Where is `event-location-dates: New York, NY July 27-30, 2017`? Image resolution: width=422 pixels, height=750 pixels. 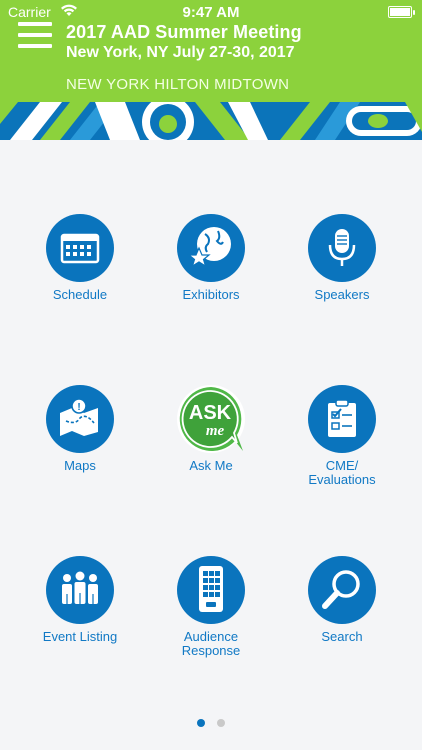 event-location-dates: New York, NY July 27-30, 2017 is located at coordinates (180, 52).